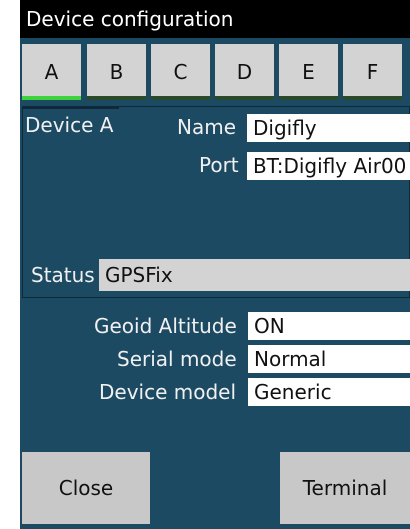  I want to click on status-field: GPSFix, so click(254, 275).